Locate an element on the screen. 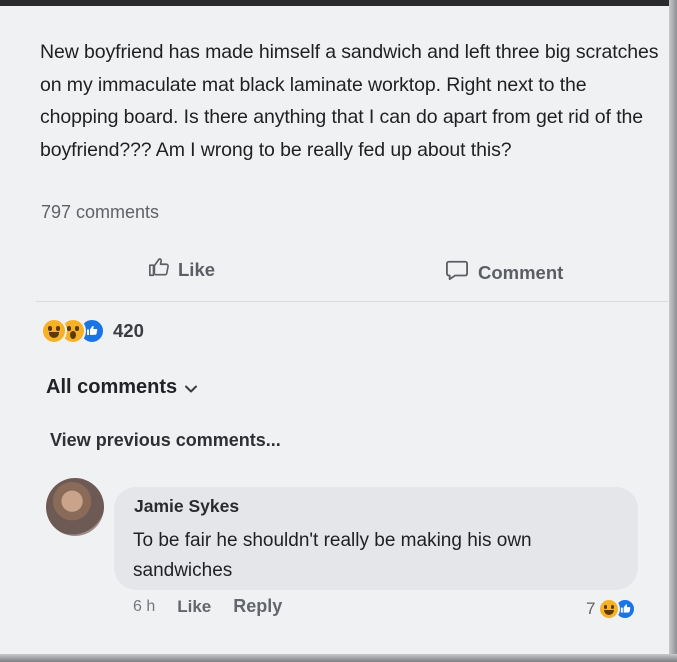 This screenshot has height=662, width=677. reactions-summary: 420 is located at coordinates (92, 331).